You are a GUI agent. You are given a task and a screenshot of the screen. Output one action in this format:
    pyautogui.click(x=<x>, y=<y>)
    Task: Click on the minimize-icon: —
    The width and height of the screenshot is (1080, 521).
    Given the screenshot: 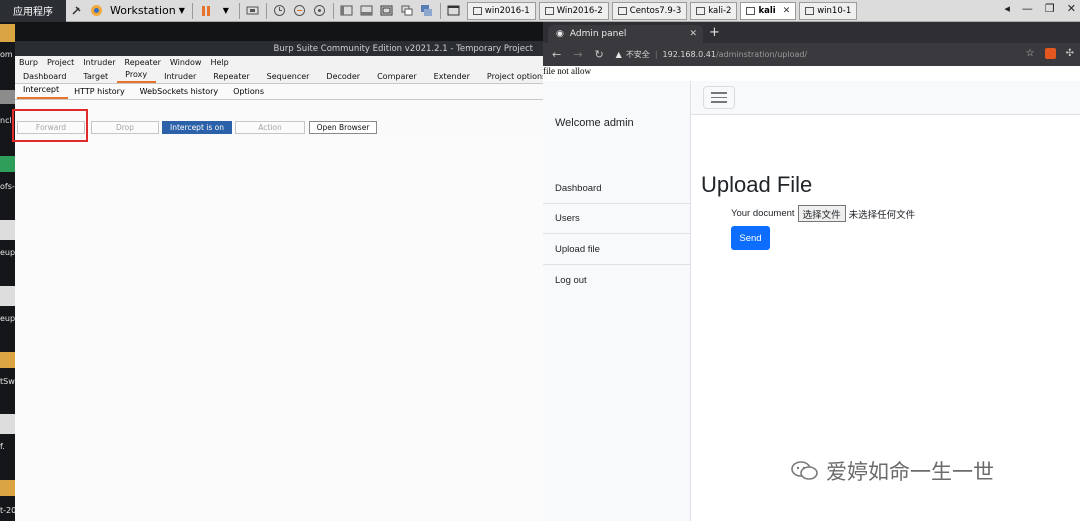 What is the action you would take?
    pyautogui.click(x=1027, y=8)
    